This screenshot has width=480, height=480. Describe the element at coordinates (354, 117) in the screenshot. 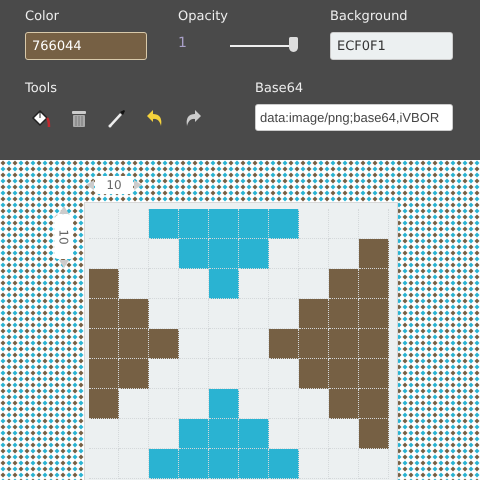

I see `base64-field: data:image/png;base64,iVBOR` at that location.